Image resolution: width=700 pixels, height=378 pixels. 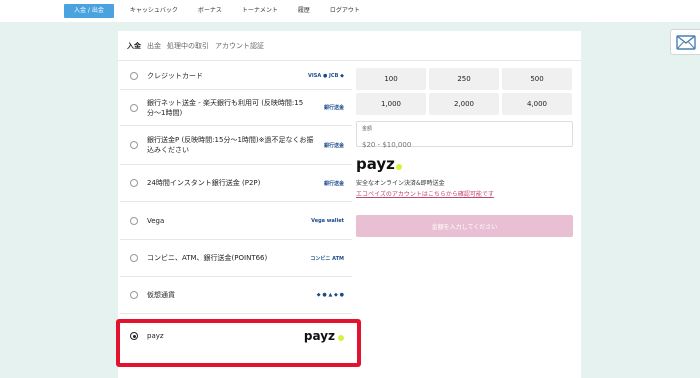 I want to click on method-label: 銀行送金P (反映時間:15分〜1時間)※過不足なくお振込みください, so click(x=230, y=145).